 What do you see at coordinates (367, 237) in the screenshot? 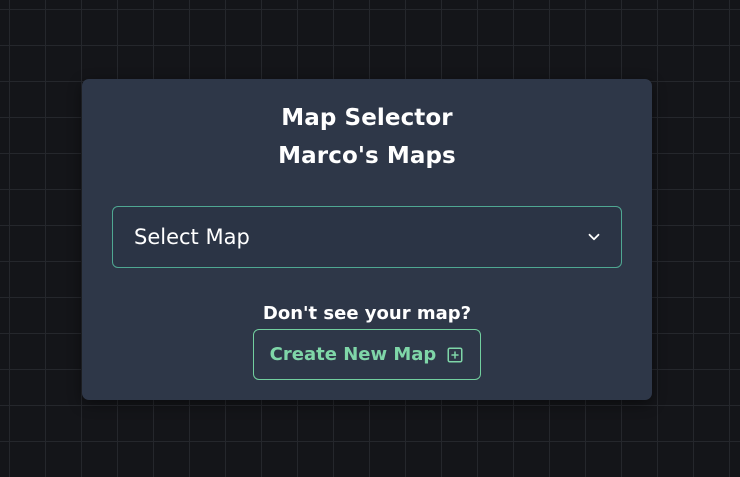
I see `map-select-dropdown: Select Map` at bounding box center [367, 237].